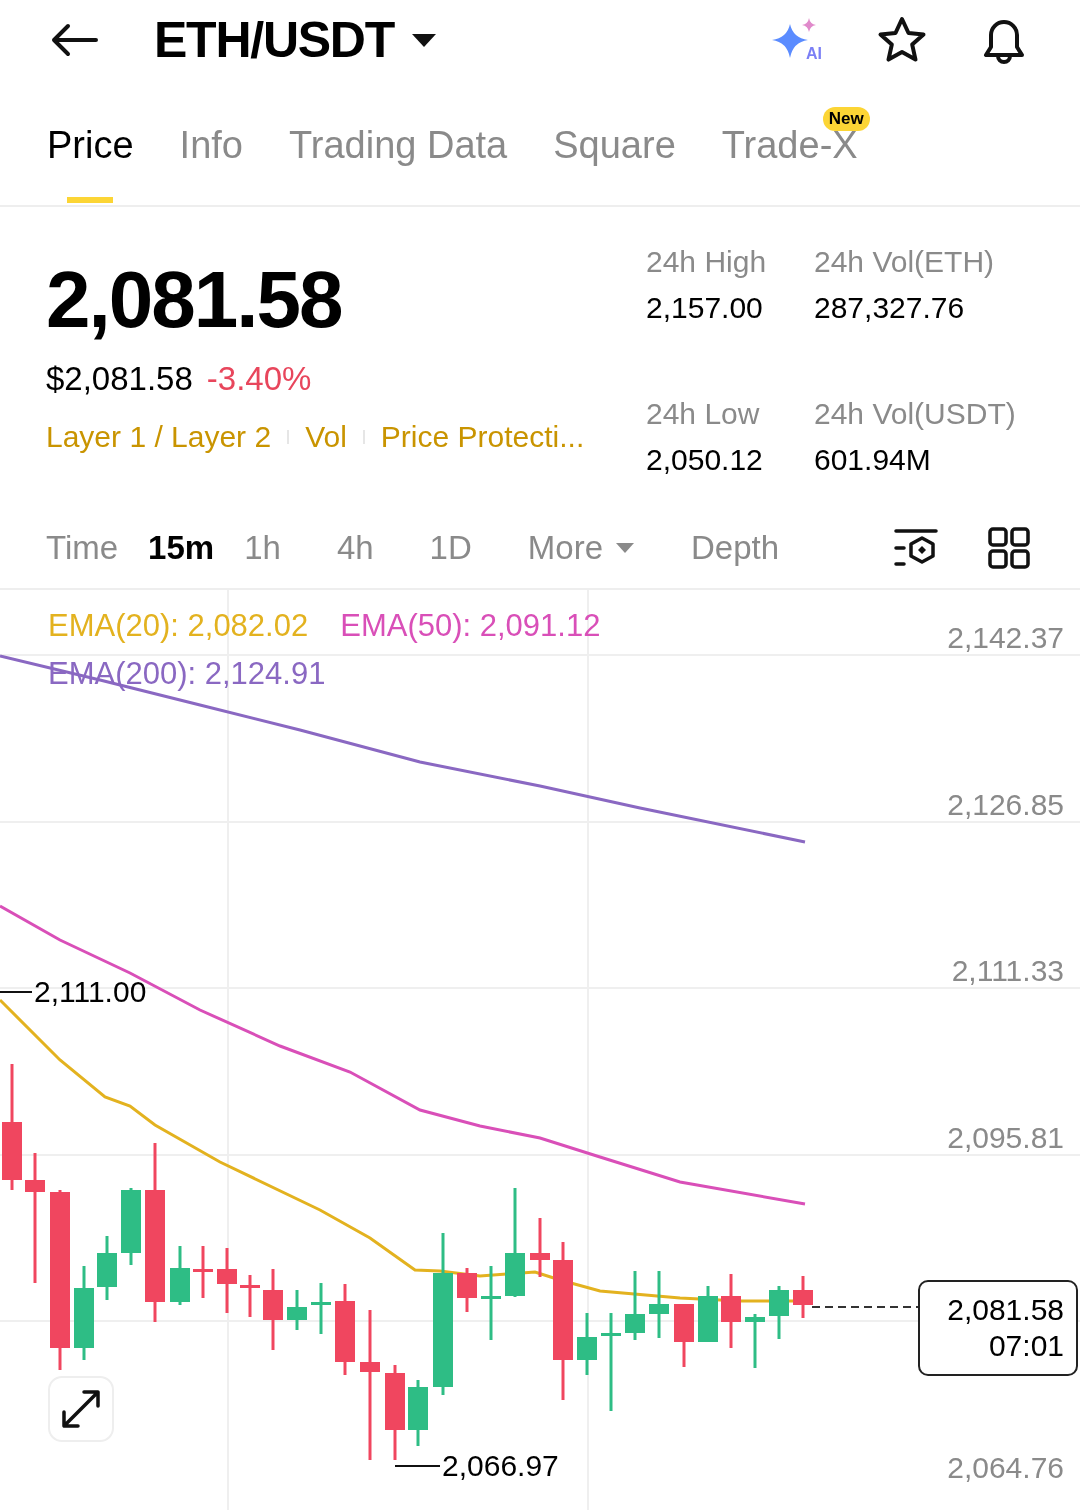  I want to click on stat-label: 24h High, so click(707, 262).